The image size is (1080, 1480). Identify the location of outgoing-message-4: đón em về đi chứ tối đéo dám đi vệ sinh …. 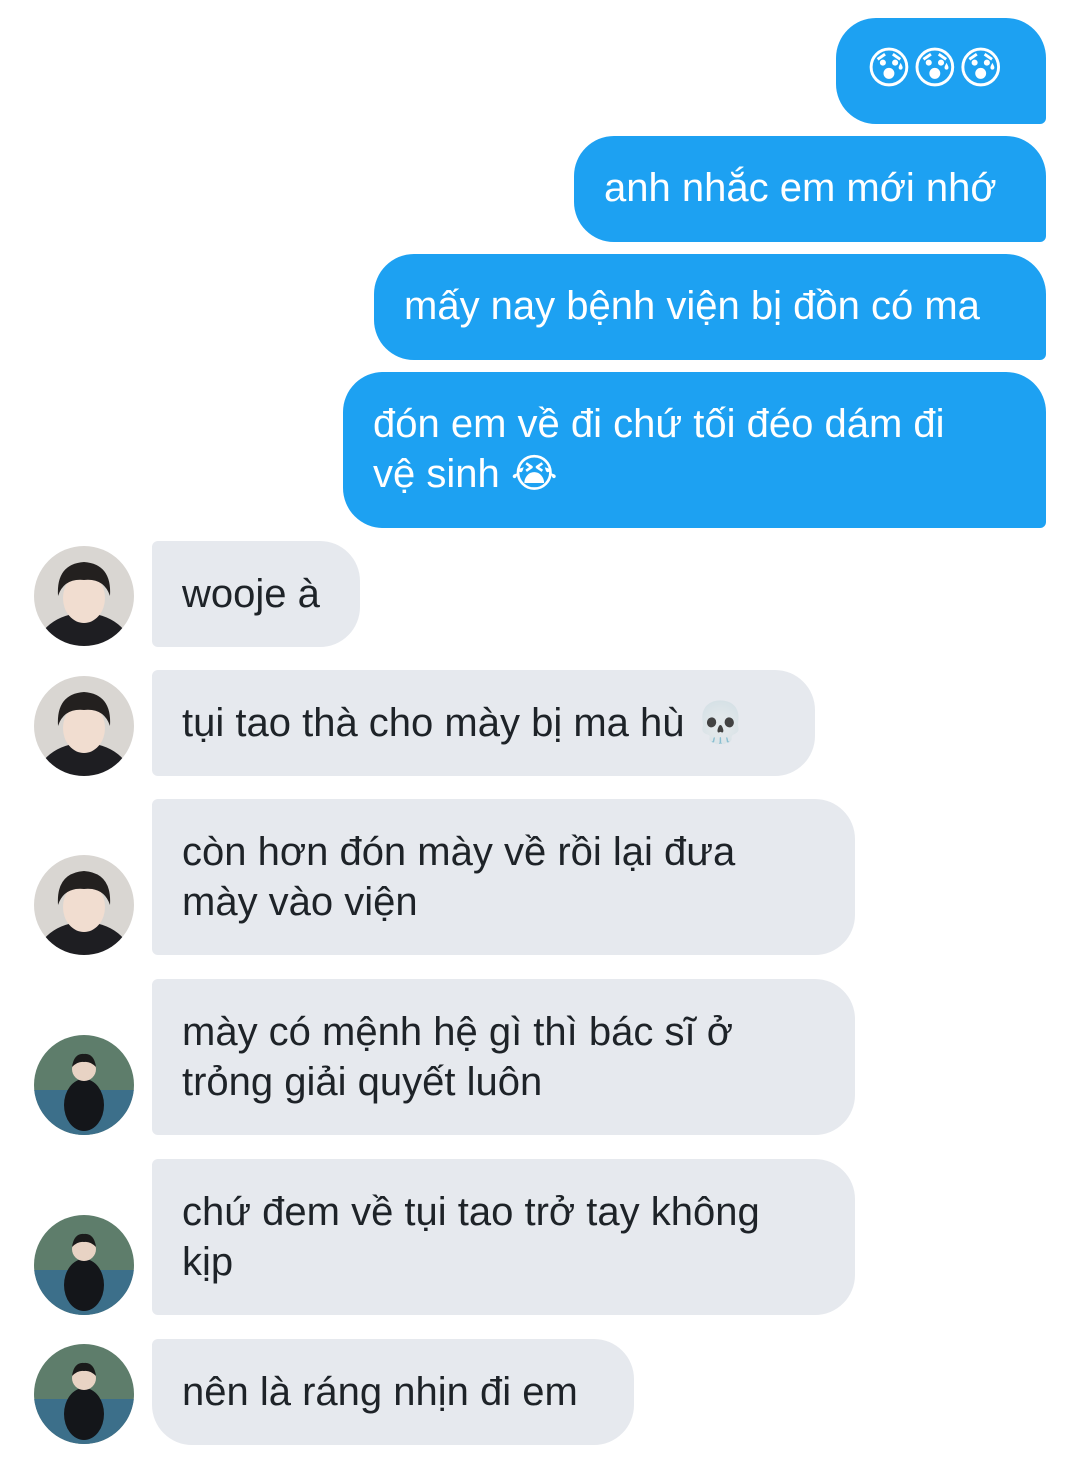
(694, 450).